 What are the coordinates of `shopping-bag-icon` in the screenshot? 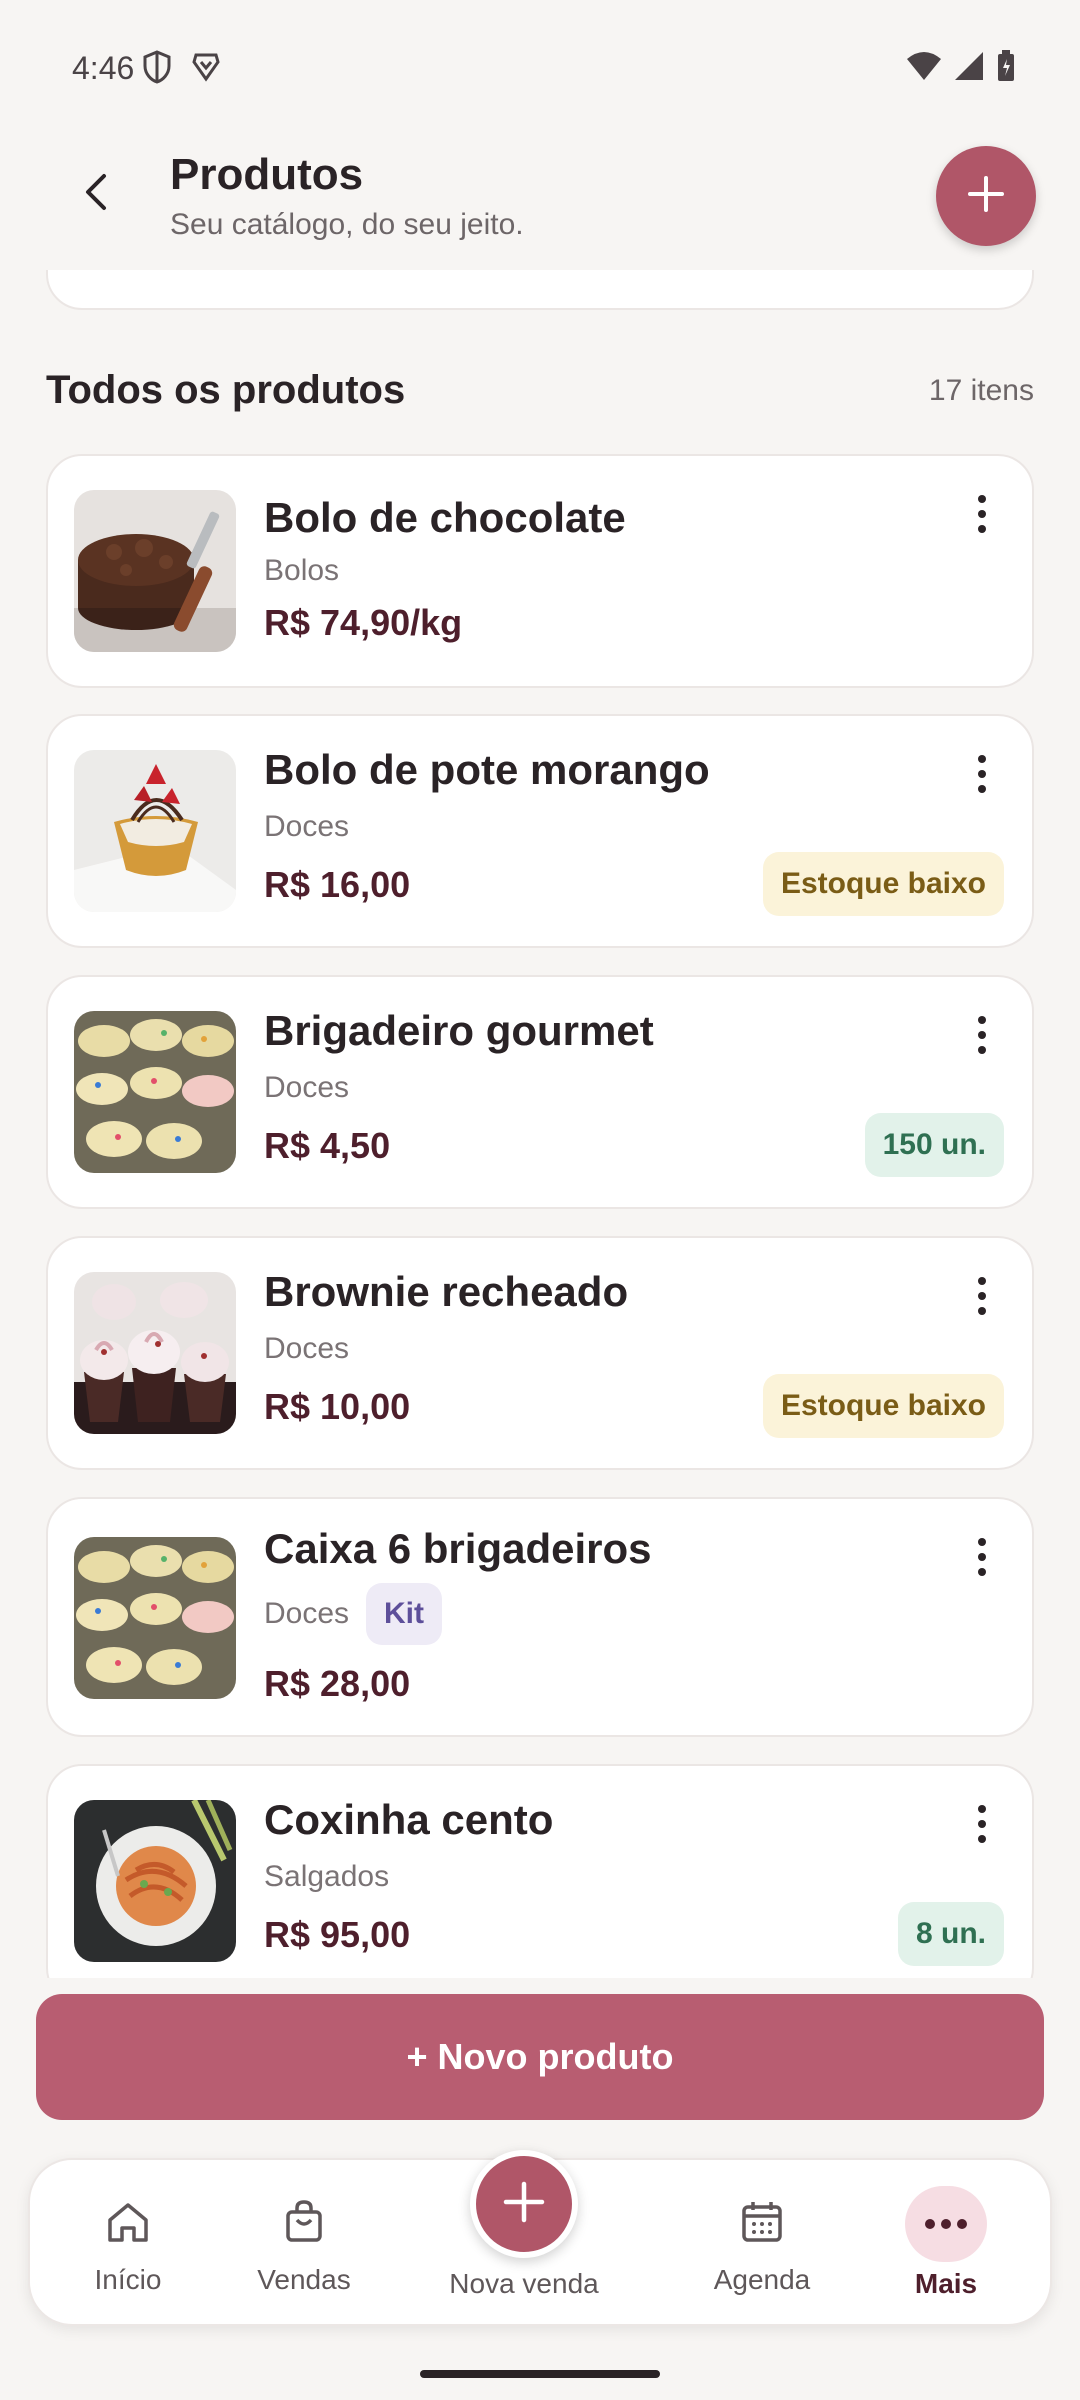 It's located at (304, 2222).